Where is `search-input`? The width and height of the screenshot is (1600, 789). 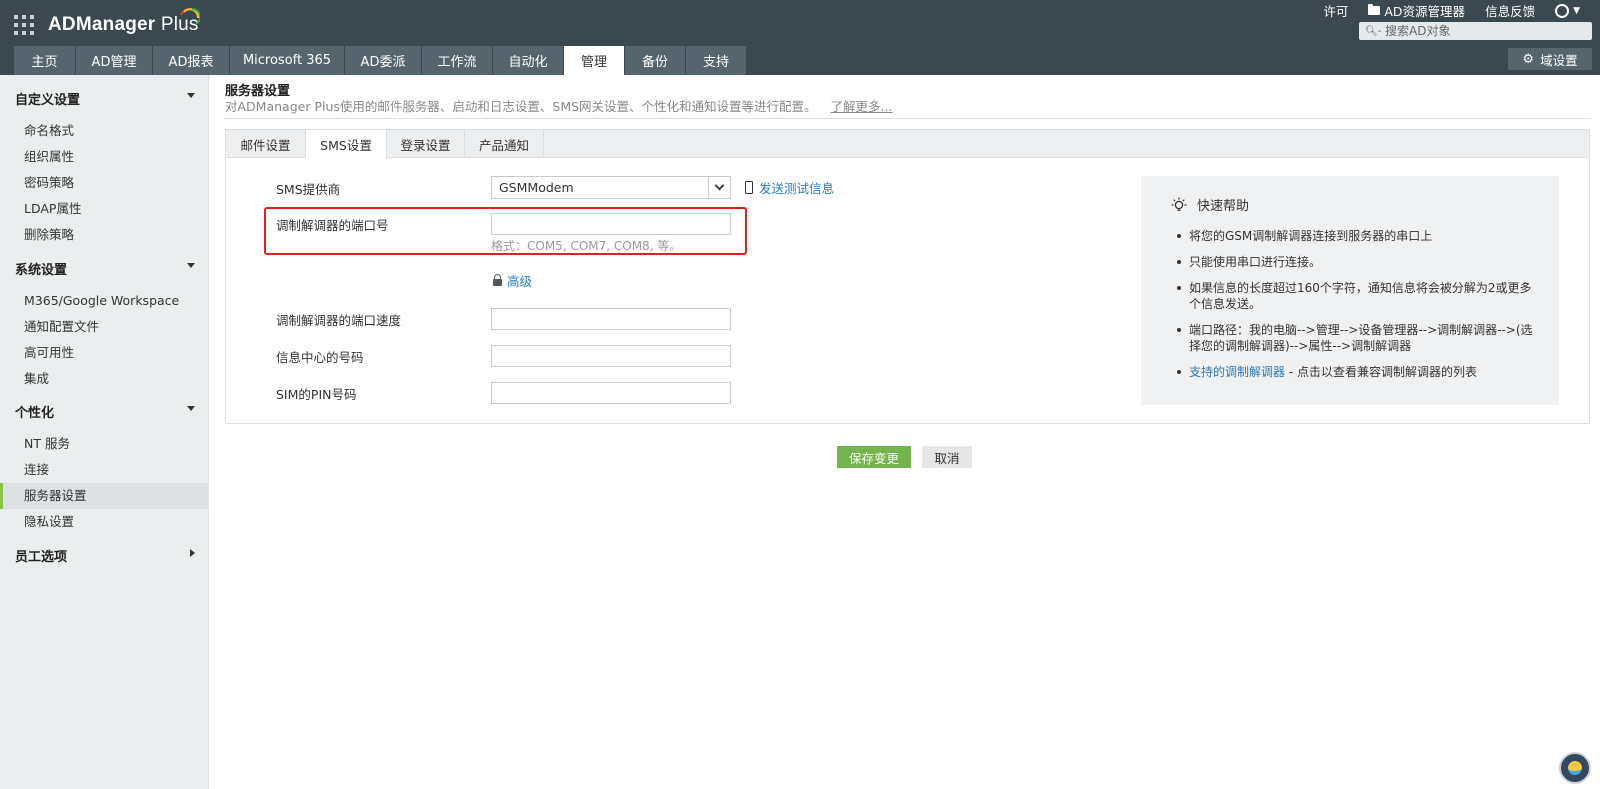 search-input is located at coordinates (1485, 31).